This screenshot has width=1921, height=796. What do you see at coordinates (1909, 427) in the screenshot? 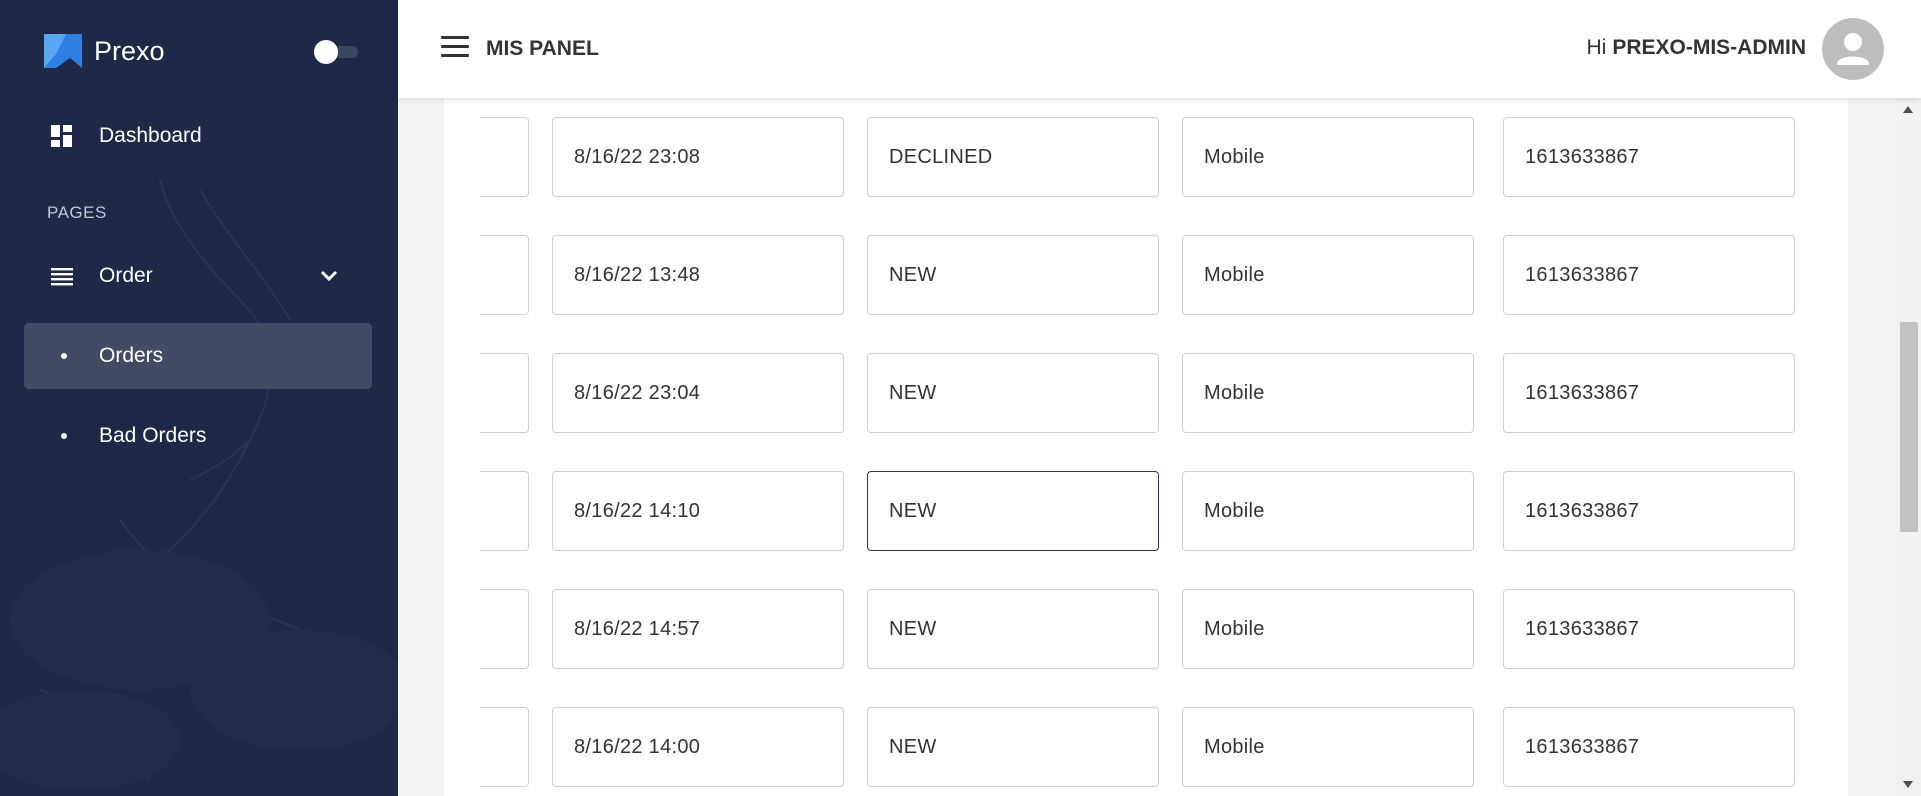
I see `scrollbar-thumb` at bounding box center [1909, 427].